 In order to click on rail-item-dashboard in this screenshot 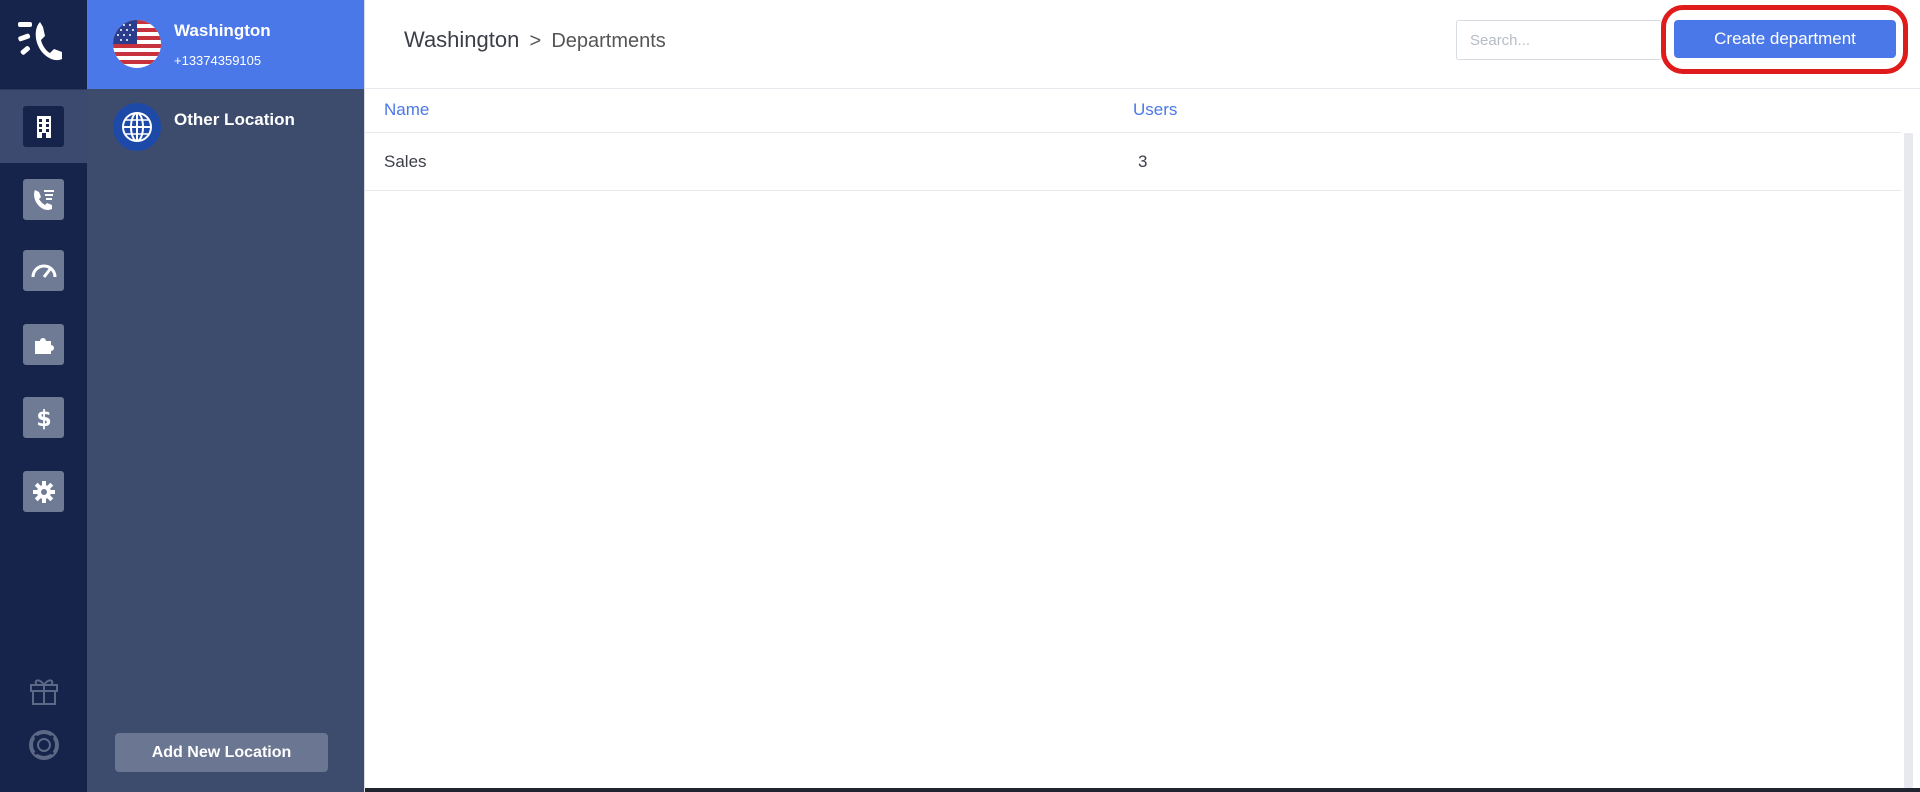, I will do `click(43, 270)`.